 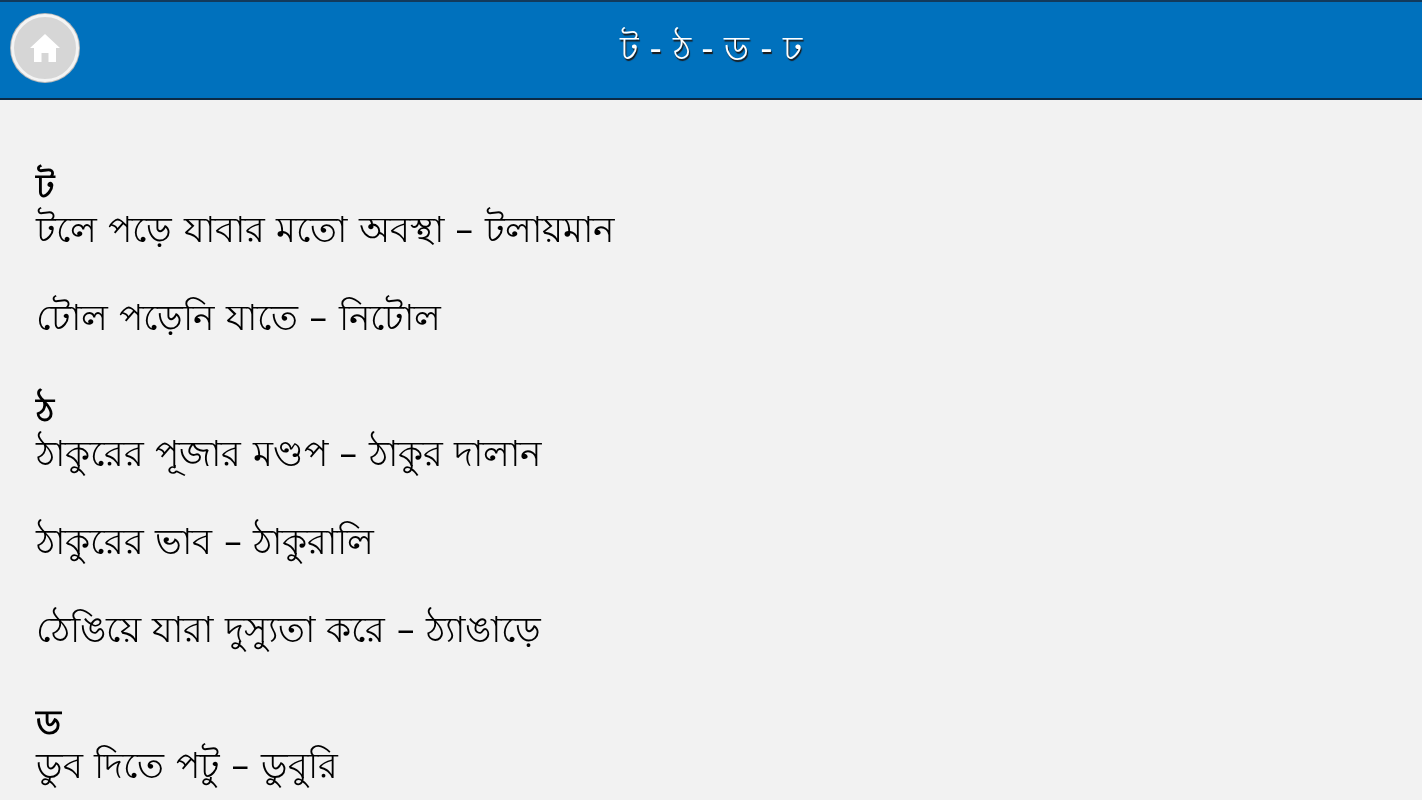 I want to click on home-button, so click(x=45, y=48).